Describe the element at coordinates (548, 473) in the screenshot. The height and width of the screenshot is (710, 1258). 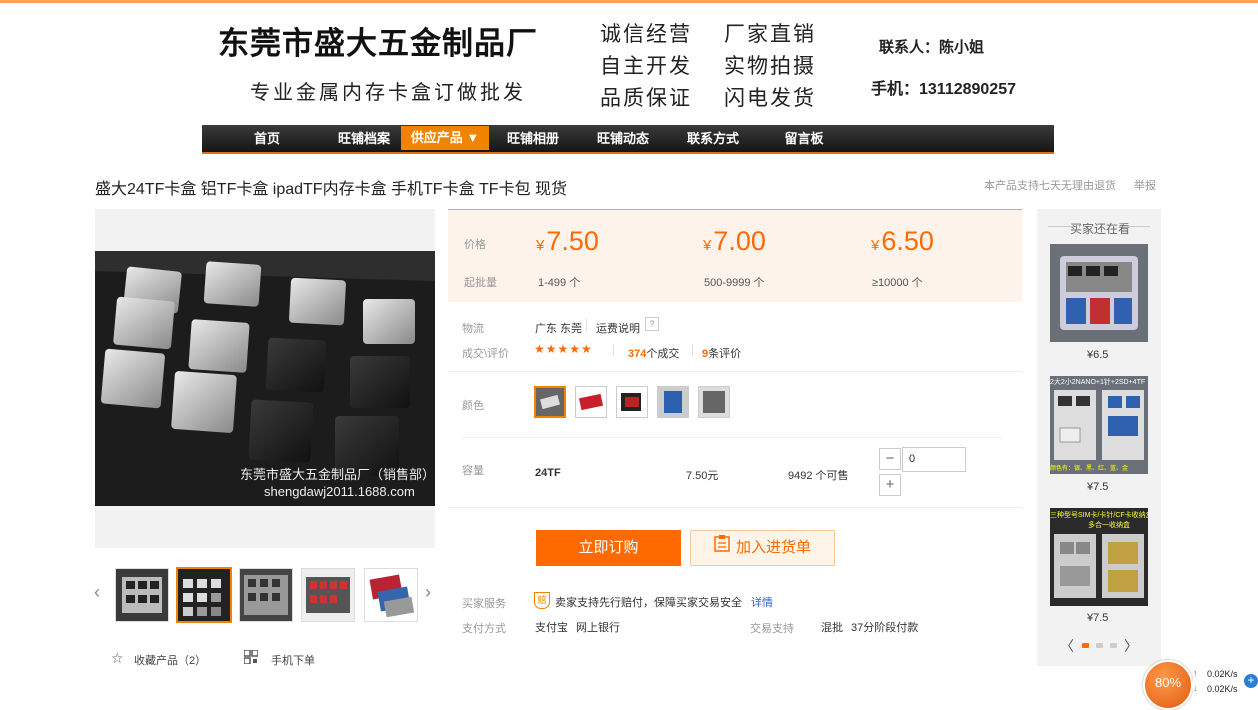
I see `capacity-value: 24TF` at that location.